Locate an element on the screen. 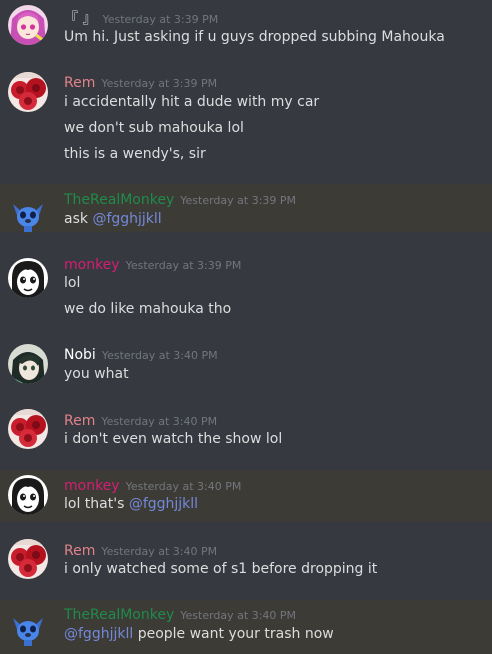 This screenshot has width=492, height=654. message-header: 『 』 Yesterday at 3:39 PM is located at coordinates (141, 18).